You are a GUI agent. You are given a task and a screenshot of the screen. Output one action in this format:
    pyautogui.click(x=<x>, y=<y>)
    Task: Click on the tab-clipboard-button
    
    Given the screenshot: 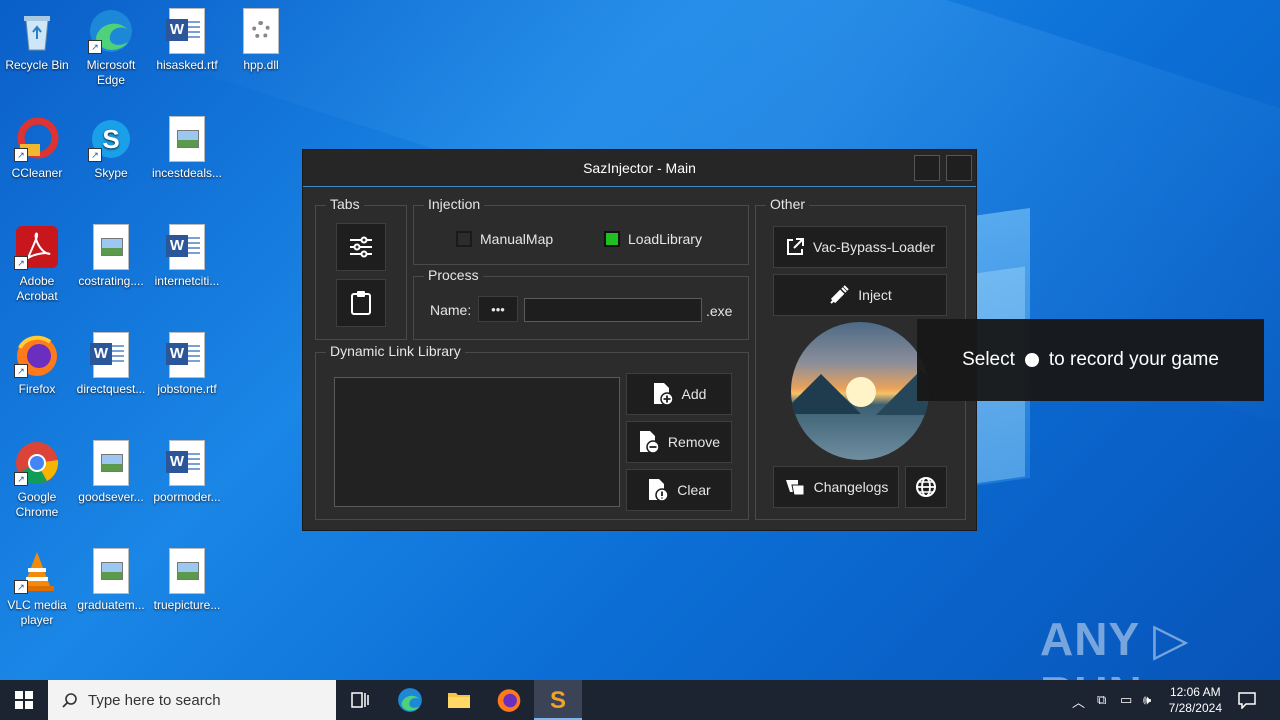 What is the action you would take?
    pyautogui.click(x=361, y=303)
    